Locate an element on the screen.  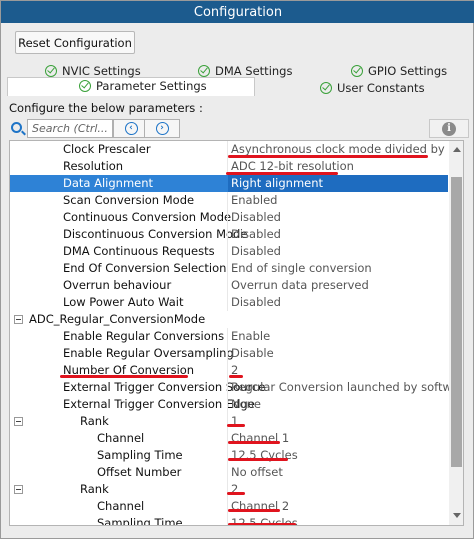
tab-dma-settings: DMA Settings is located at coordinates (245, 71).